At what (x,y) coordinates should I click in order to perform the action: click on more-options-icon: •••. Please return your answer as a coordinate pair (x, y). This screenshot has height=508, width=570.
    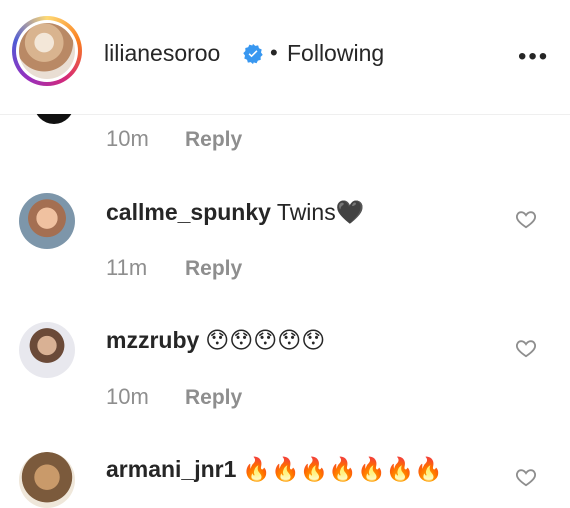
    Looking at the image, I should click on (533, 57).